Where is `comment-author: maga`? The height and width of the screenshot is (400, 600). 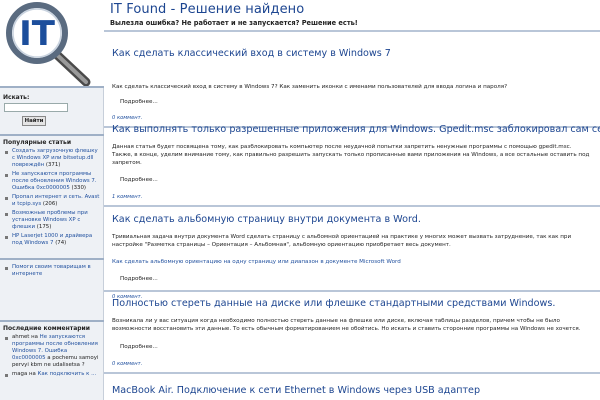 comment-author: maga is located at coordinates (20, 374).